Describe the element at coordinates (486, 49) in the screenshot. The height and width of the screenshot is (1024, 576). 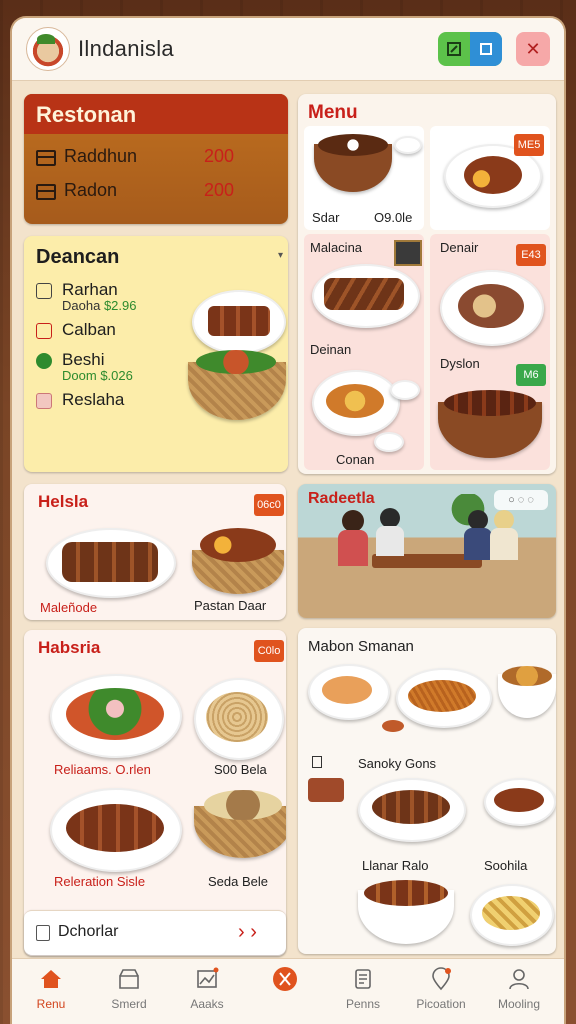
I see `share-icon` at that location.